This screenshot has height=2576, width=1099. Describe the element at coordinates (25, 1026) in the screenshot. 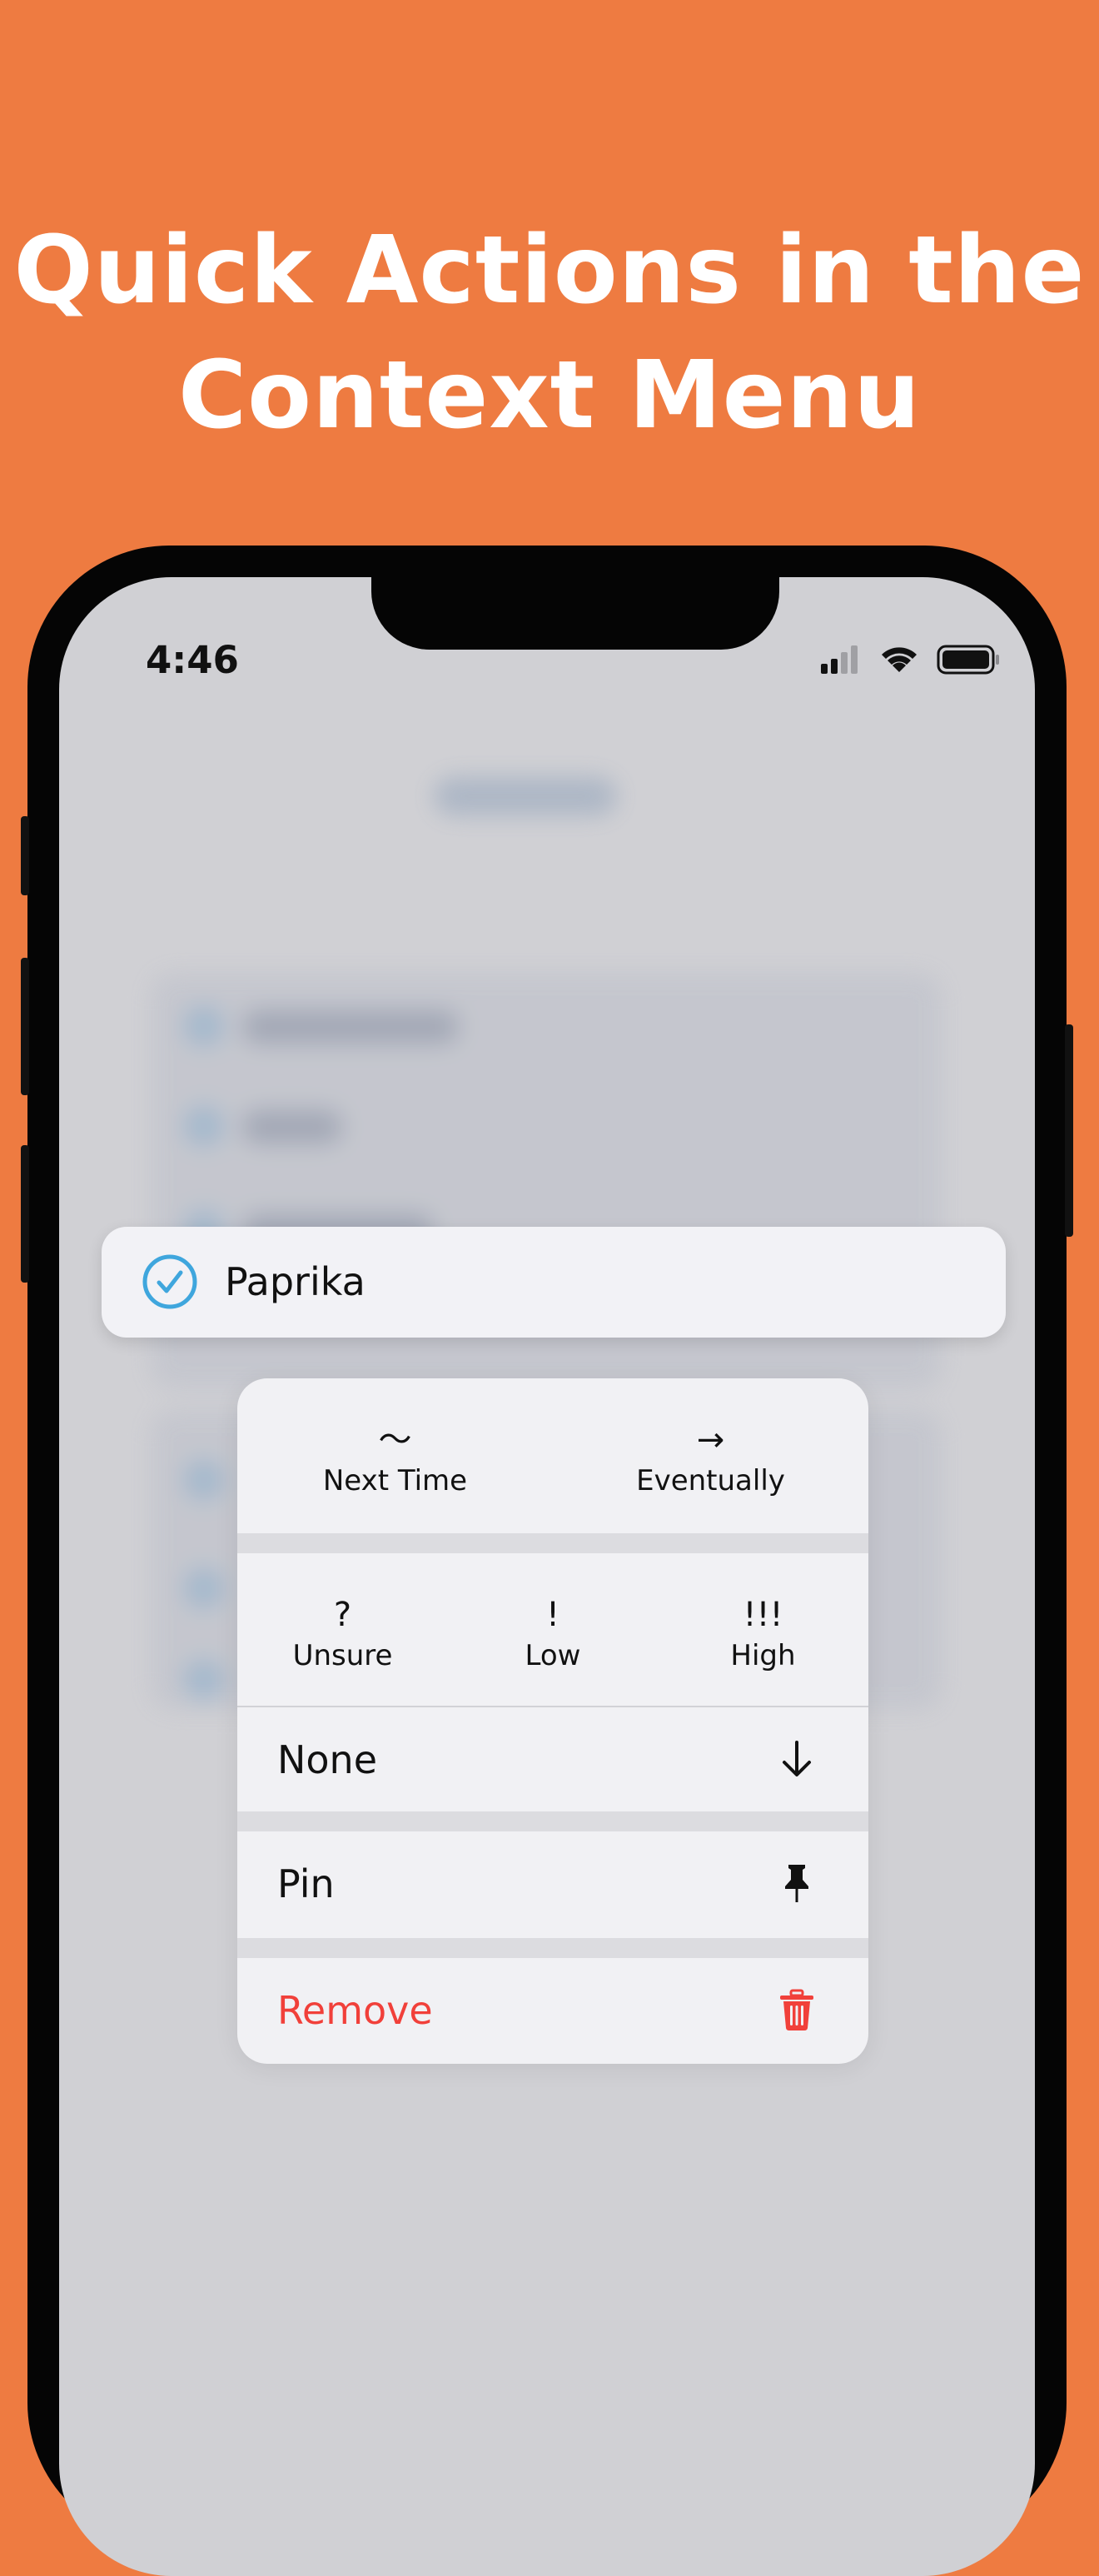

I see `volume-up-button` at that location.